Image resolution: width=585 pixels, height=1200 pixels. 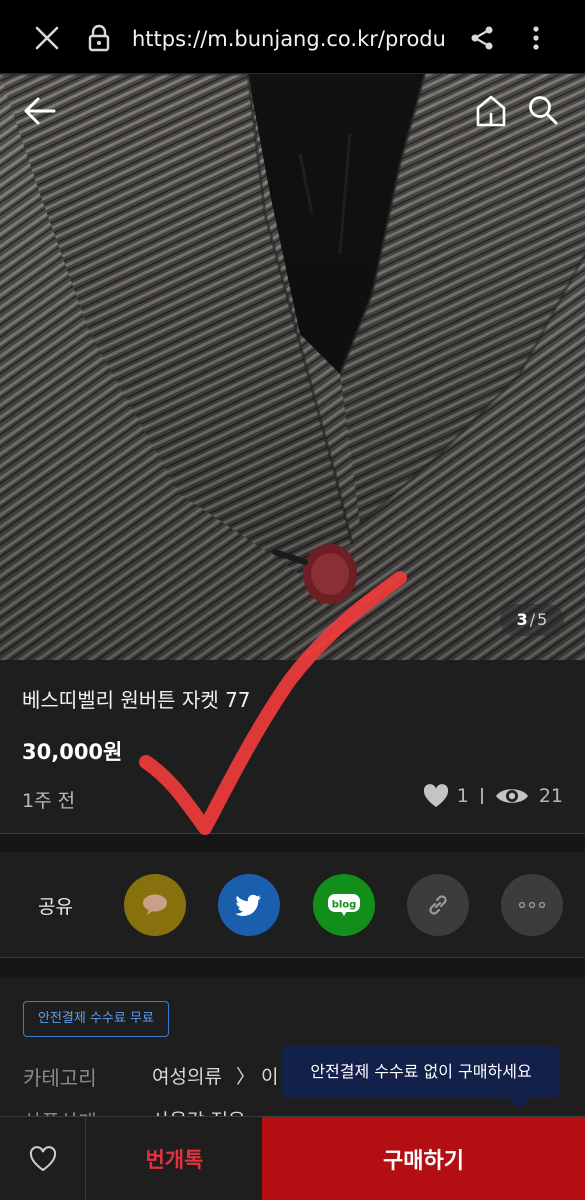 I want to click on close-icon, so click(x=47, y=38).